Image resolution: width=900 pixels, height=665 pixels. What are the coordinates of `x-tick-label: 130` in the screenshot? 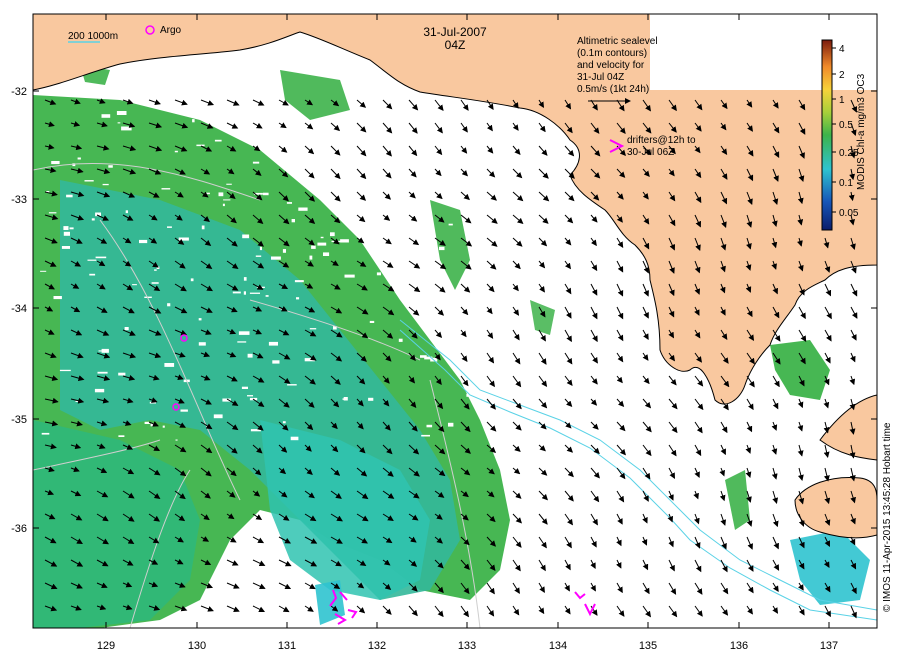 It's located at (197, 646).